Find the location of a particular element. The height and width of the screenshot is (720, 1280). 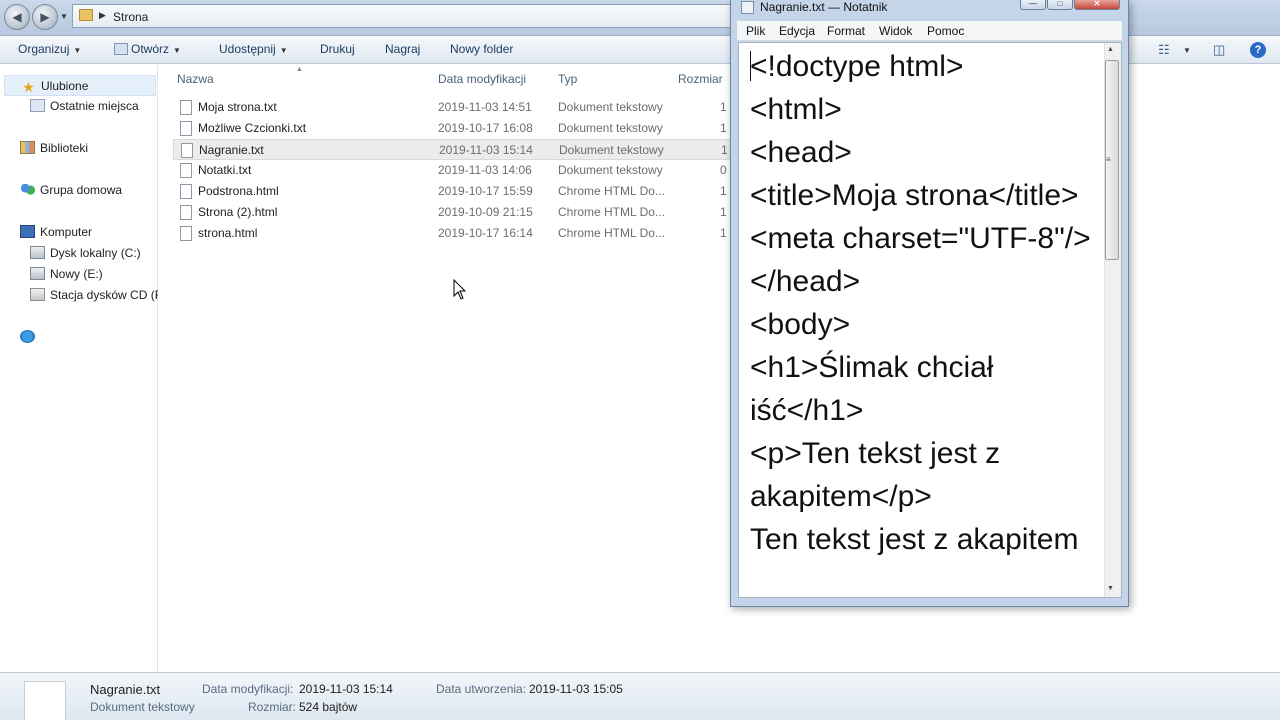

text-line: <body> is located at coordinates (800, 324).